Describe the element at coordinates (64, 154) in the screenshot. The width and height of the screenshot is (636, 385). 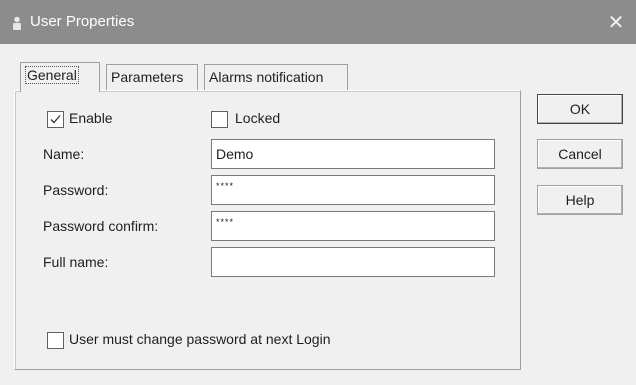
I see `name-label: Name:` at that location.